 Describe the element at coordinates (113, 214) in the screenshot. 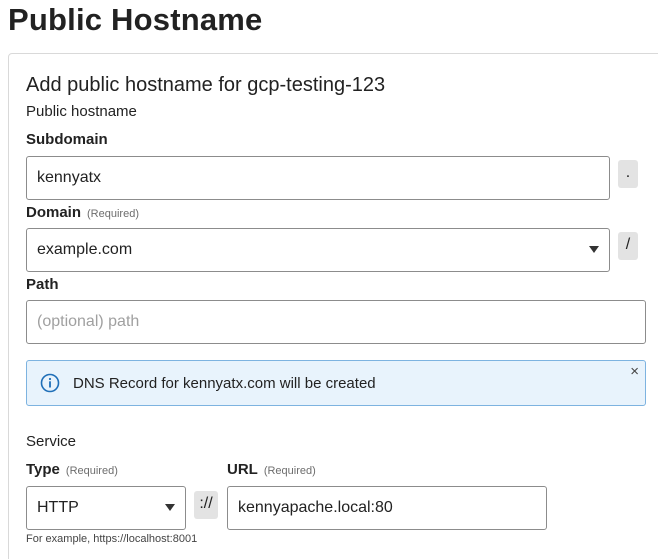

I see `domain-required-tag: (Required)` at that location.